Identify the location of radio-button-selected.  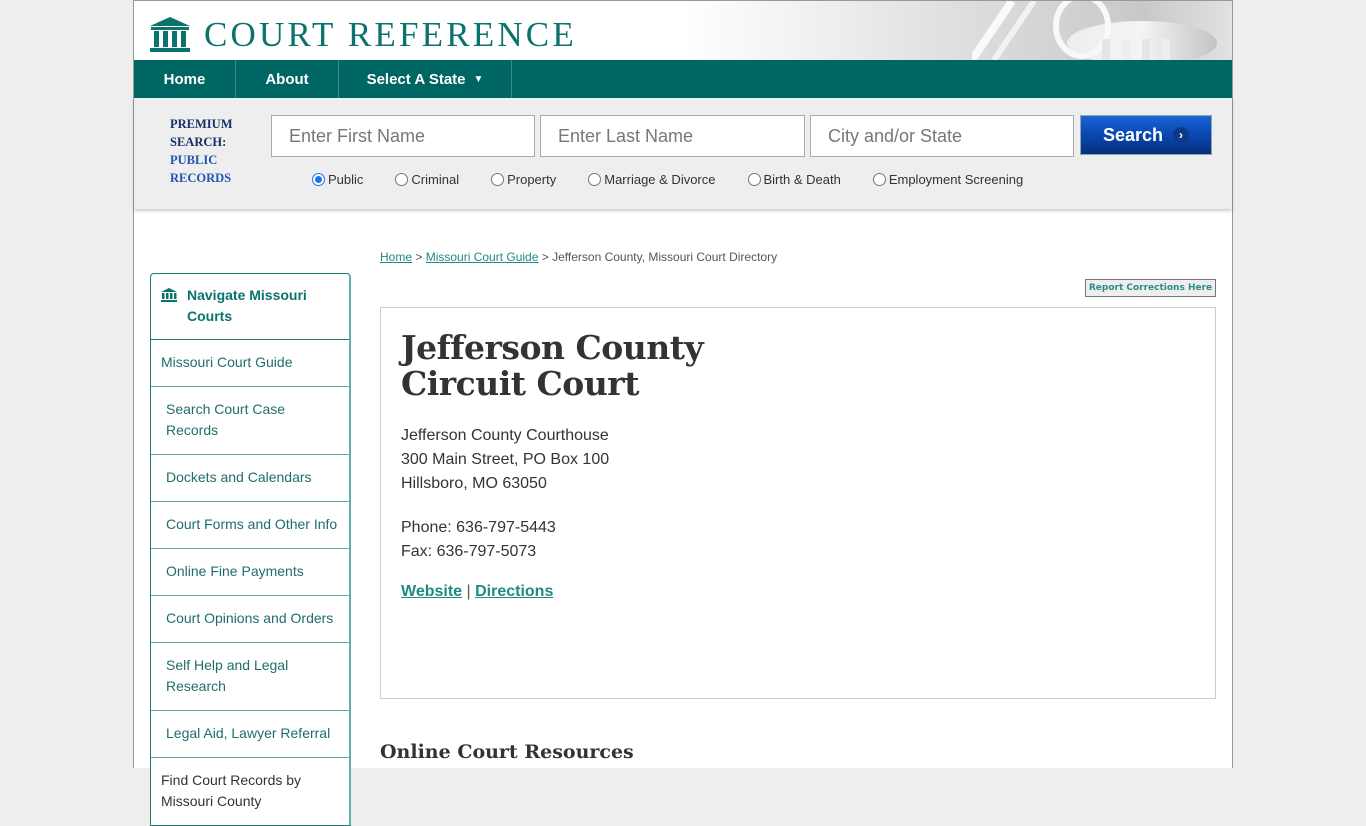
(318, 179).